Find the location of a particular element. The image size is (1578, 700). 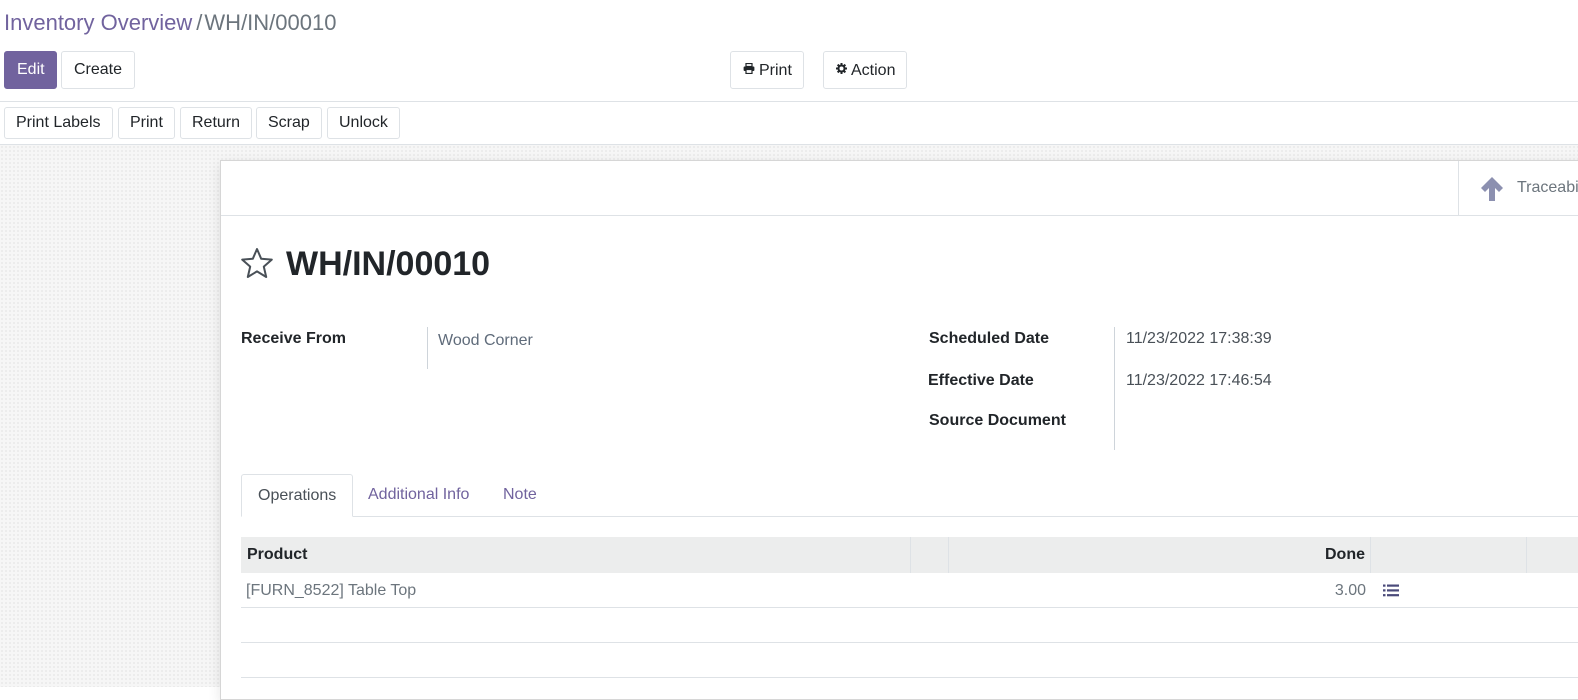

detailed-operations-button is located at coordinates (1393, 590).